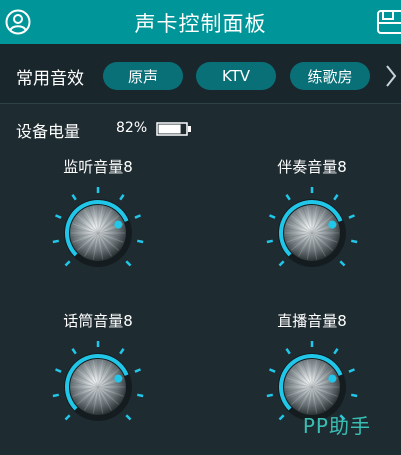  What do you see at coordinates (391, 76) in the screenshot?
I see `chevron-right-icon` at bounding box center [391, 76].